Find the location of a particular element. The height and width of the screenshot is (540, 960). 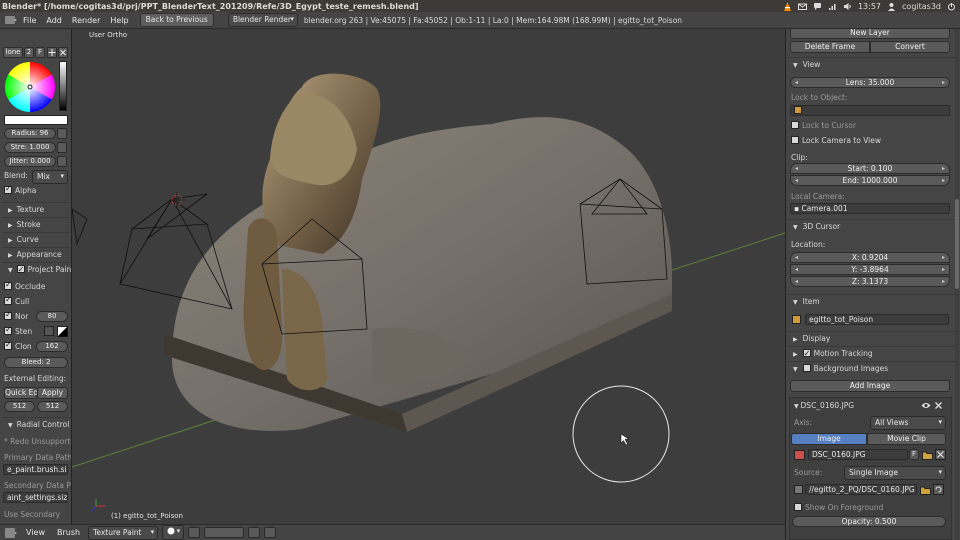

view-section-header: ▼ View is located at coordinates (871, 64).